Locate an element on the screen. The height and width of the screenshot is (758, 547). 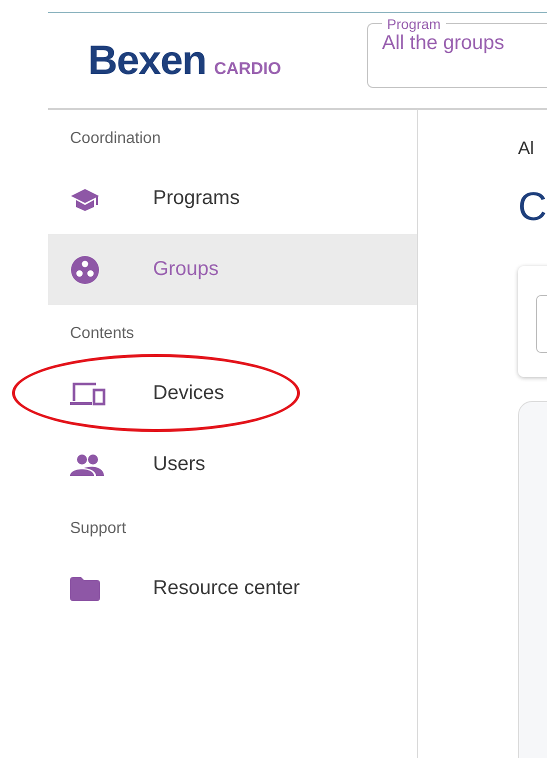
graduation-cap-icon is located at coordinates (85, 198).